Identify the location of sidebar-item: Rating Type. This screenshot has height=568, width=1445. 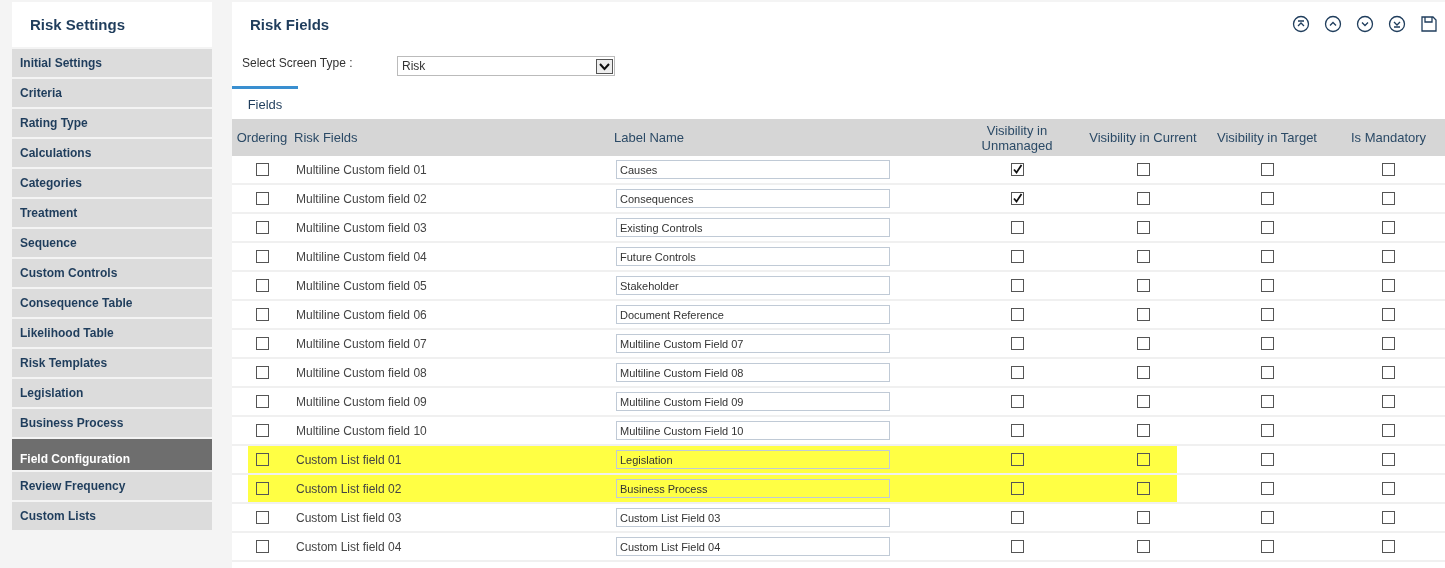
(112, 123).